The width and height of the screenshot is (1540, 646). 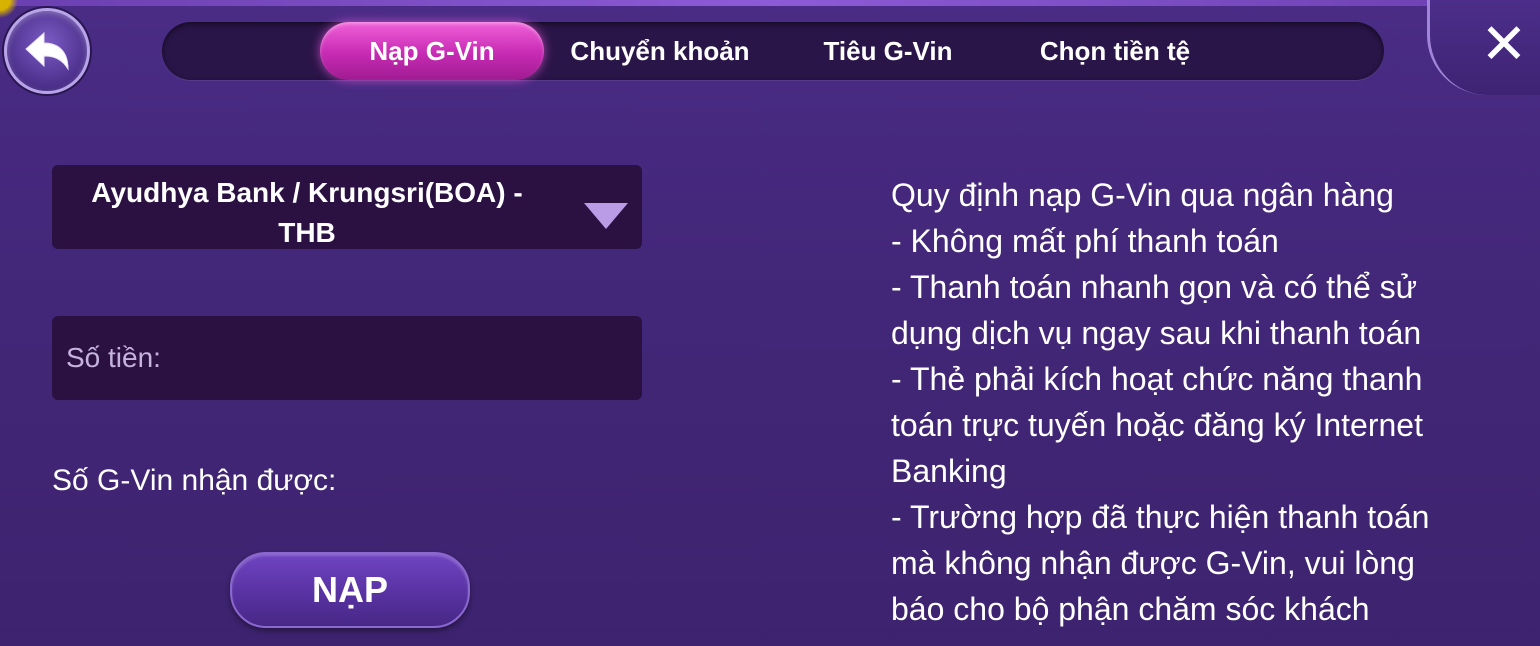 What do you see at coordinates (888, 51) in the screenshot?
I see `tab-spend: Tiêu G-Vin` at bounding box center [888, 51].